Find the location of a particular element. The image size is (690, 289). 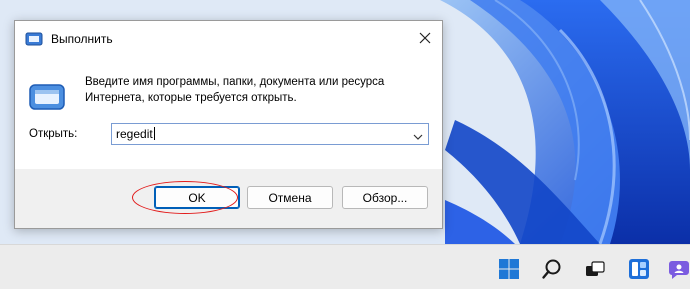

search-icon is located at coordinates (552, 269).